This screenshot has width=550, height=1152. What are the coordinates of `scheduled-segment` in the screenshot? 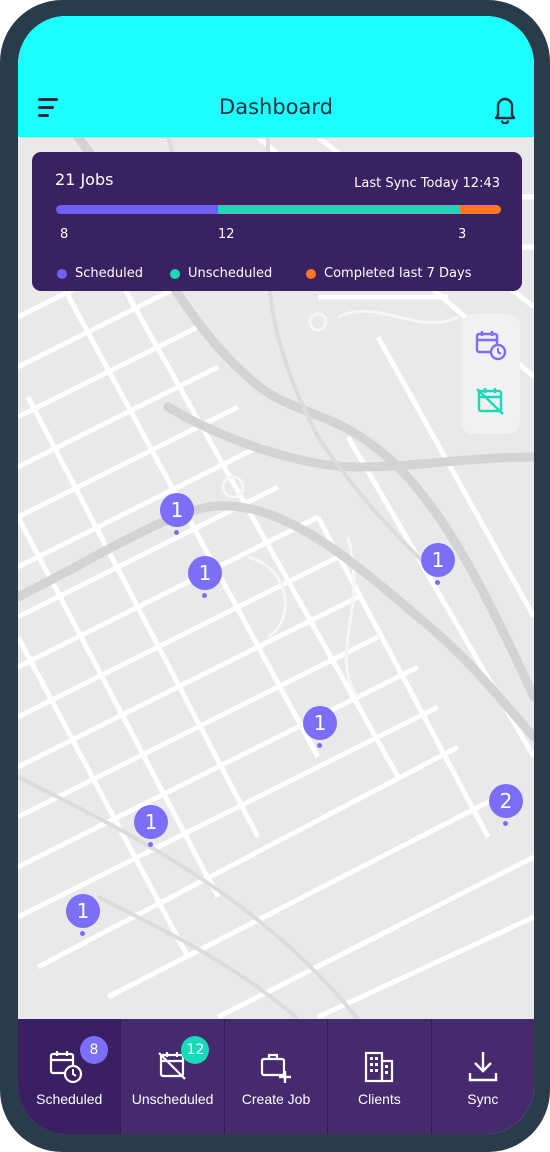 It's located at (137, 209).